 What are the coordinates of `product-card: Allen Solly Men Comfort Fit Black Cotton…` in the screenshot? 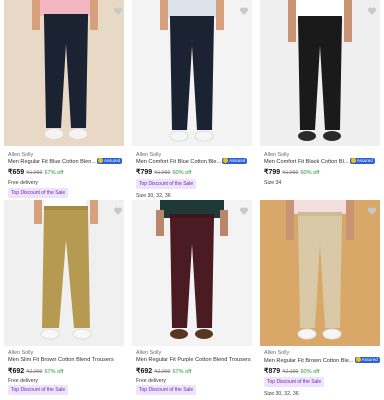 It's located at (320, 93).